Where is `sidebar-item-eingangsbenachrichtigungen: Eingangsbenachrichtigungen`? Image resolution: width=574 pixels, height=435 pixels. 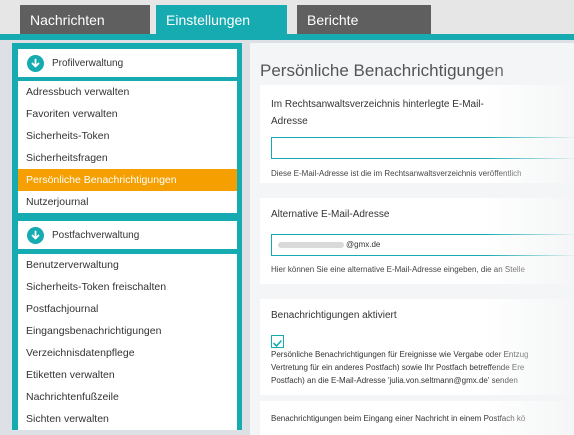
sidebar-item-eingangsbenachrichtigungen: Eingangsbenachrichtigungen is located at coordinates (127, 331).